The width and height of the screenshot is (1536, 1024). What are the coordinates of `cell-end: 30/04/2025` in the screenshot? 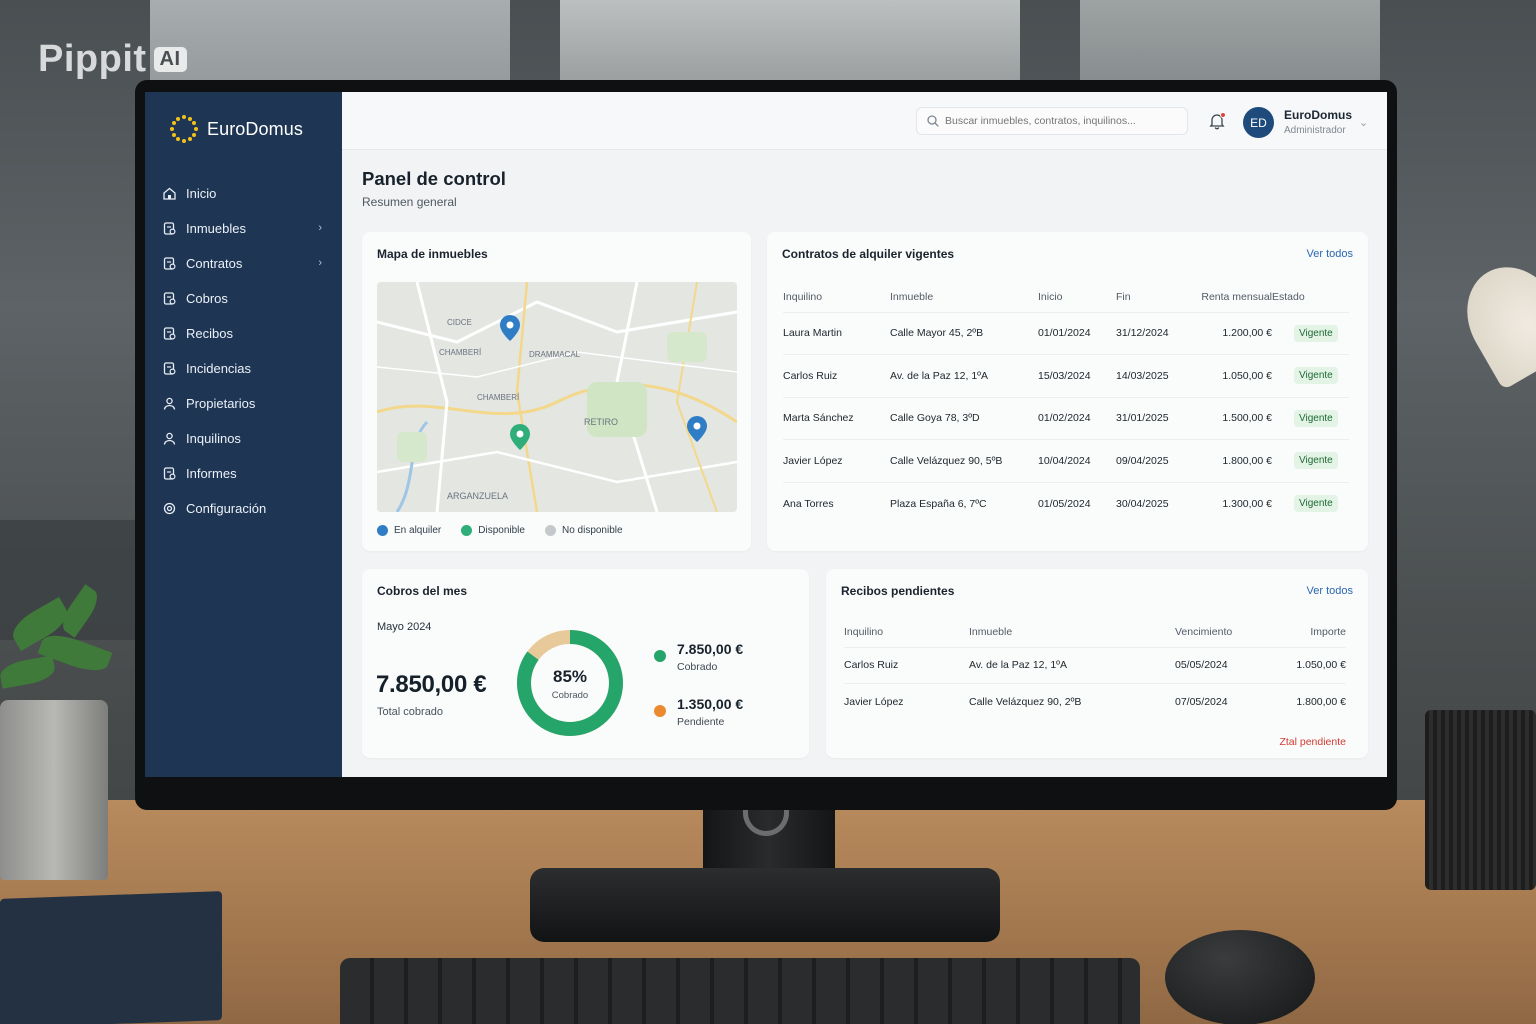 It's located at (1142, 503).